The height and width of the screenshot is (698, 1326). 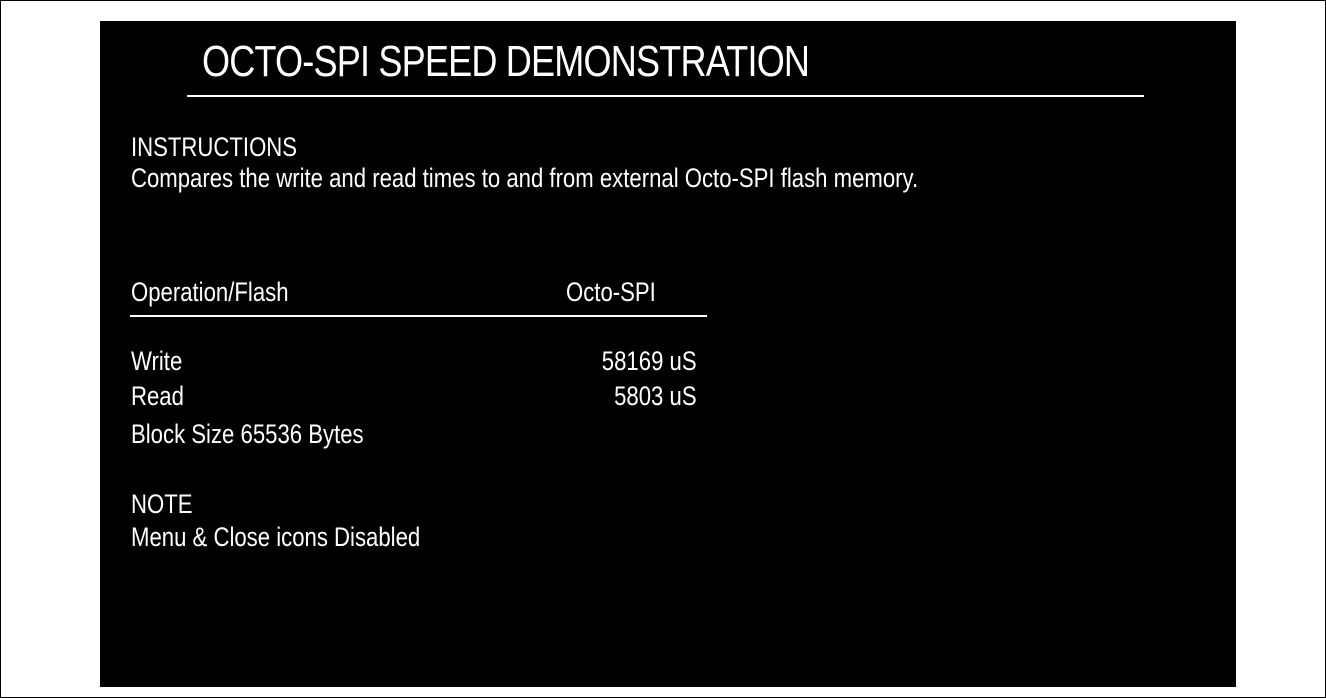 I want to click on table-header-operation: Operation/Flash, so click(x=210, y=292).